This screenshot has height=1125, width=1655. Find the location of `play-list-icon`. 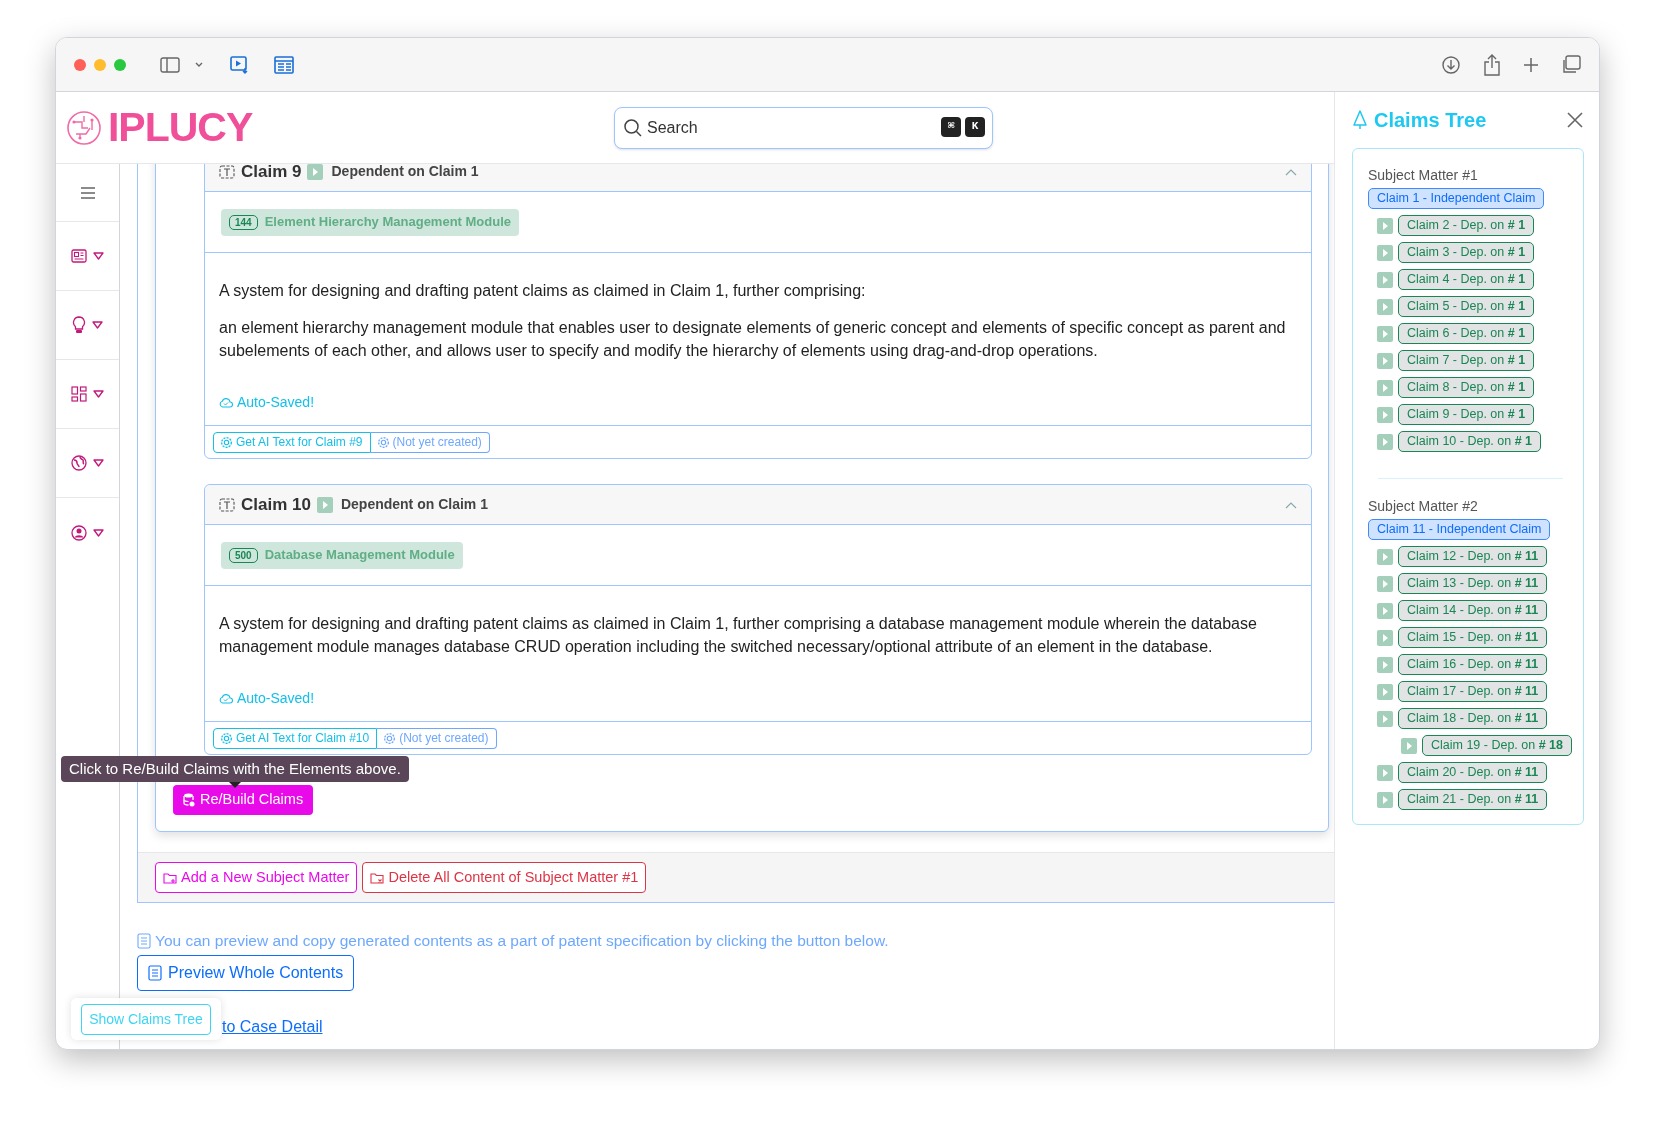

play-list-icon is located at coordinates (240, 64).